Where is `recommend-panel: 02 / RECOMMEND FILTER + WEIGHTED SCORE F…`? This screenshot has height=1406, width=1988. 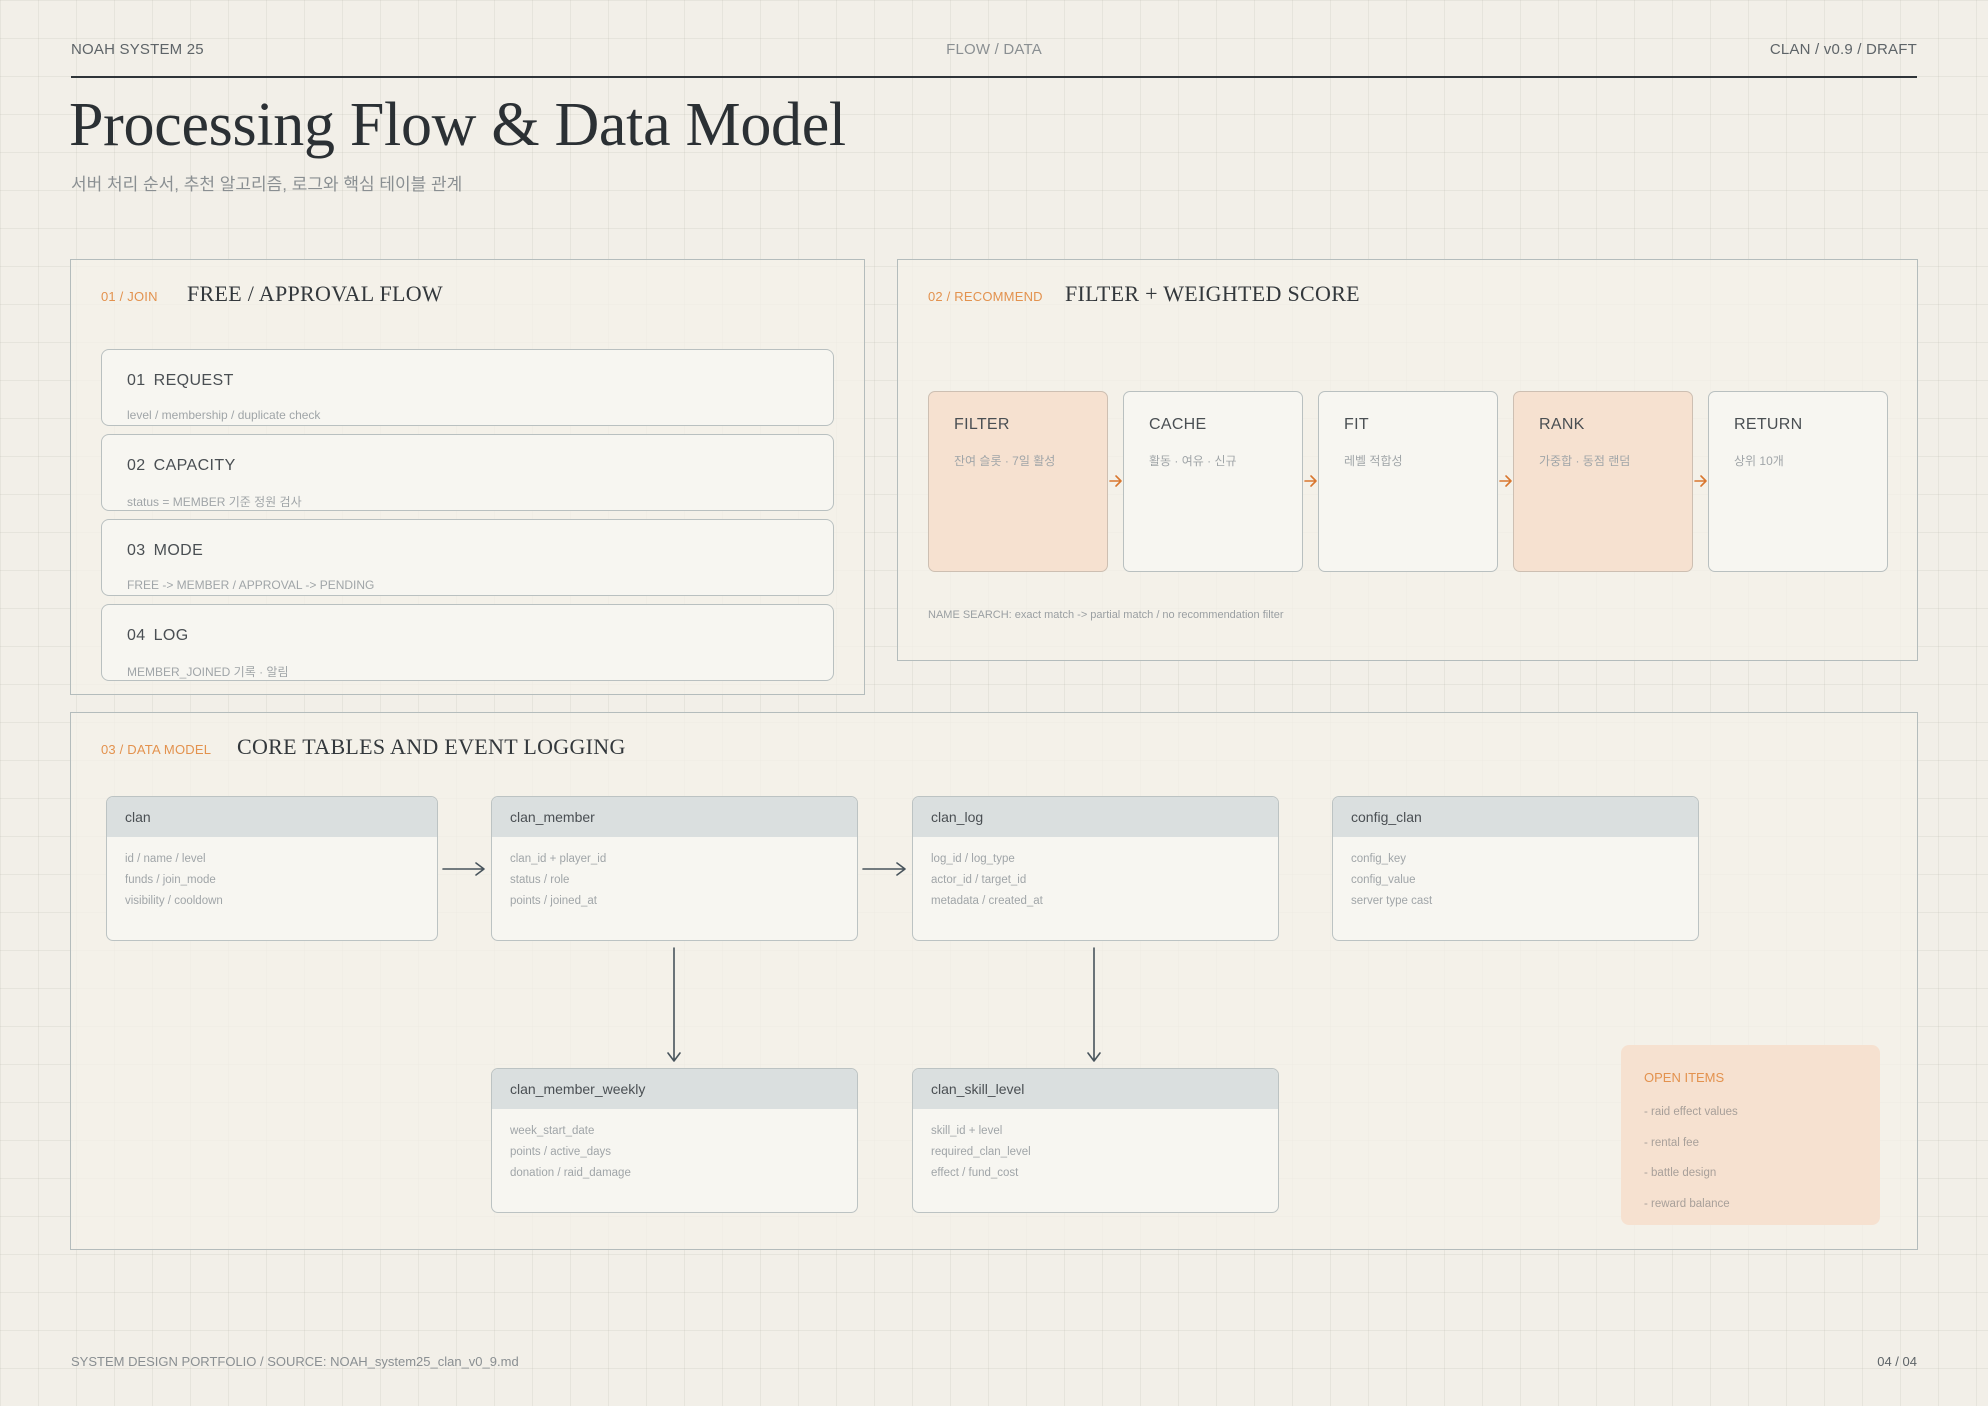
recommend-panel: 02 / RECOMMEND FILTER + WEIGHTED SCORE F… is located at coordinates (1407, 460).